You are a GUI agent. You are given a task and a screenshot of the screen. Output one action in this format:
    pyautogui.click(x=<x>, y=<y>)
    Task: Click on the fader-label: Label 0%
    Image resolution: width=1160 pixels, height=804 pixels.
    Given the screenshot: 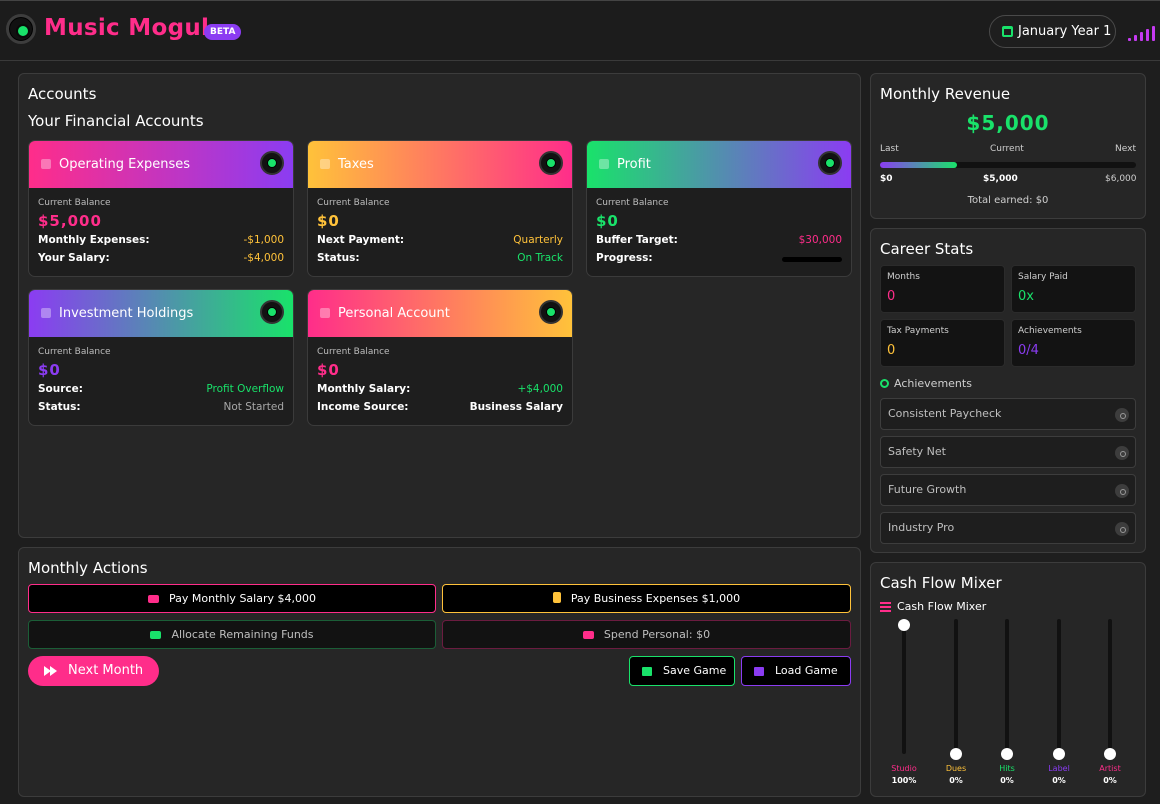 What is the action you would take?
    pyautogui.click(x=1059, y=707)
    